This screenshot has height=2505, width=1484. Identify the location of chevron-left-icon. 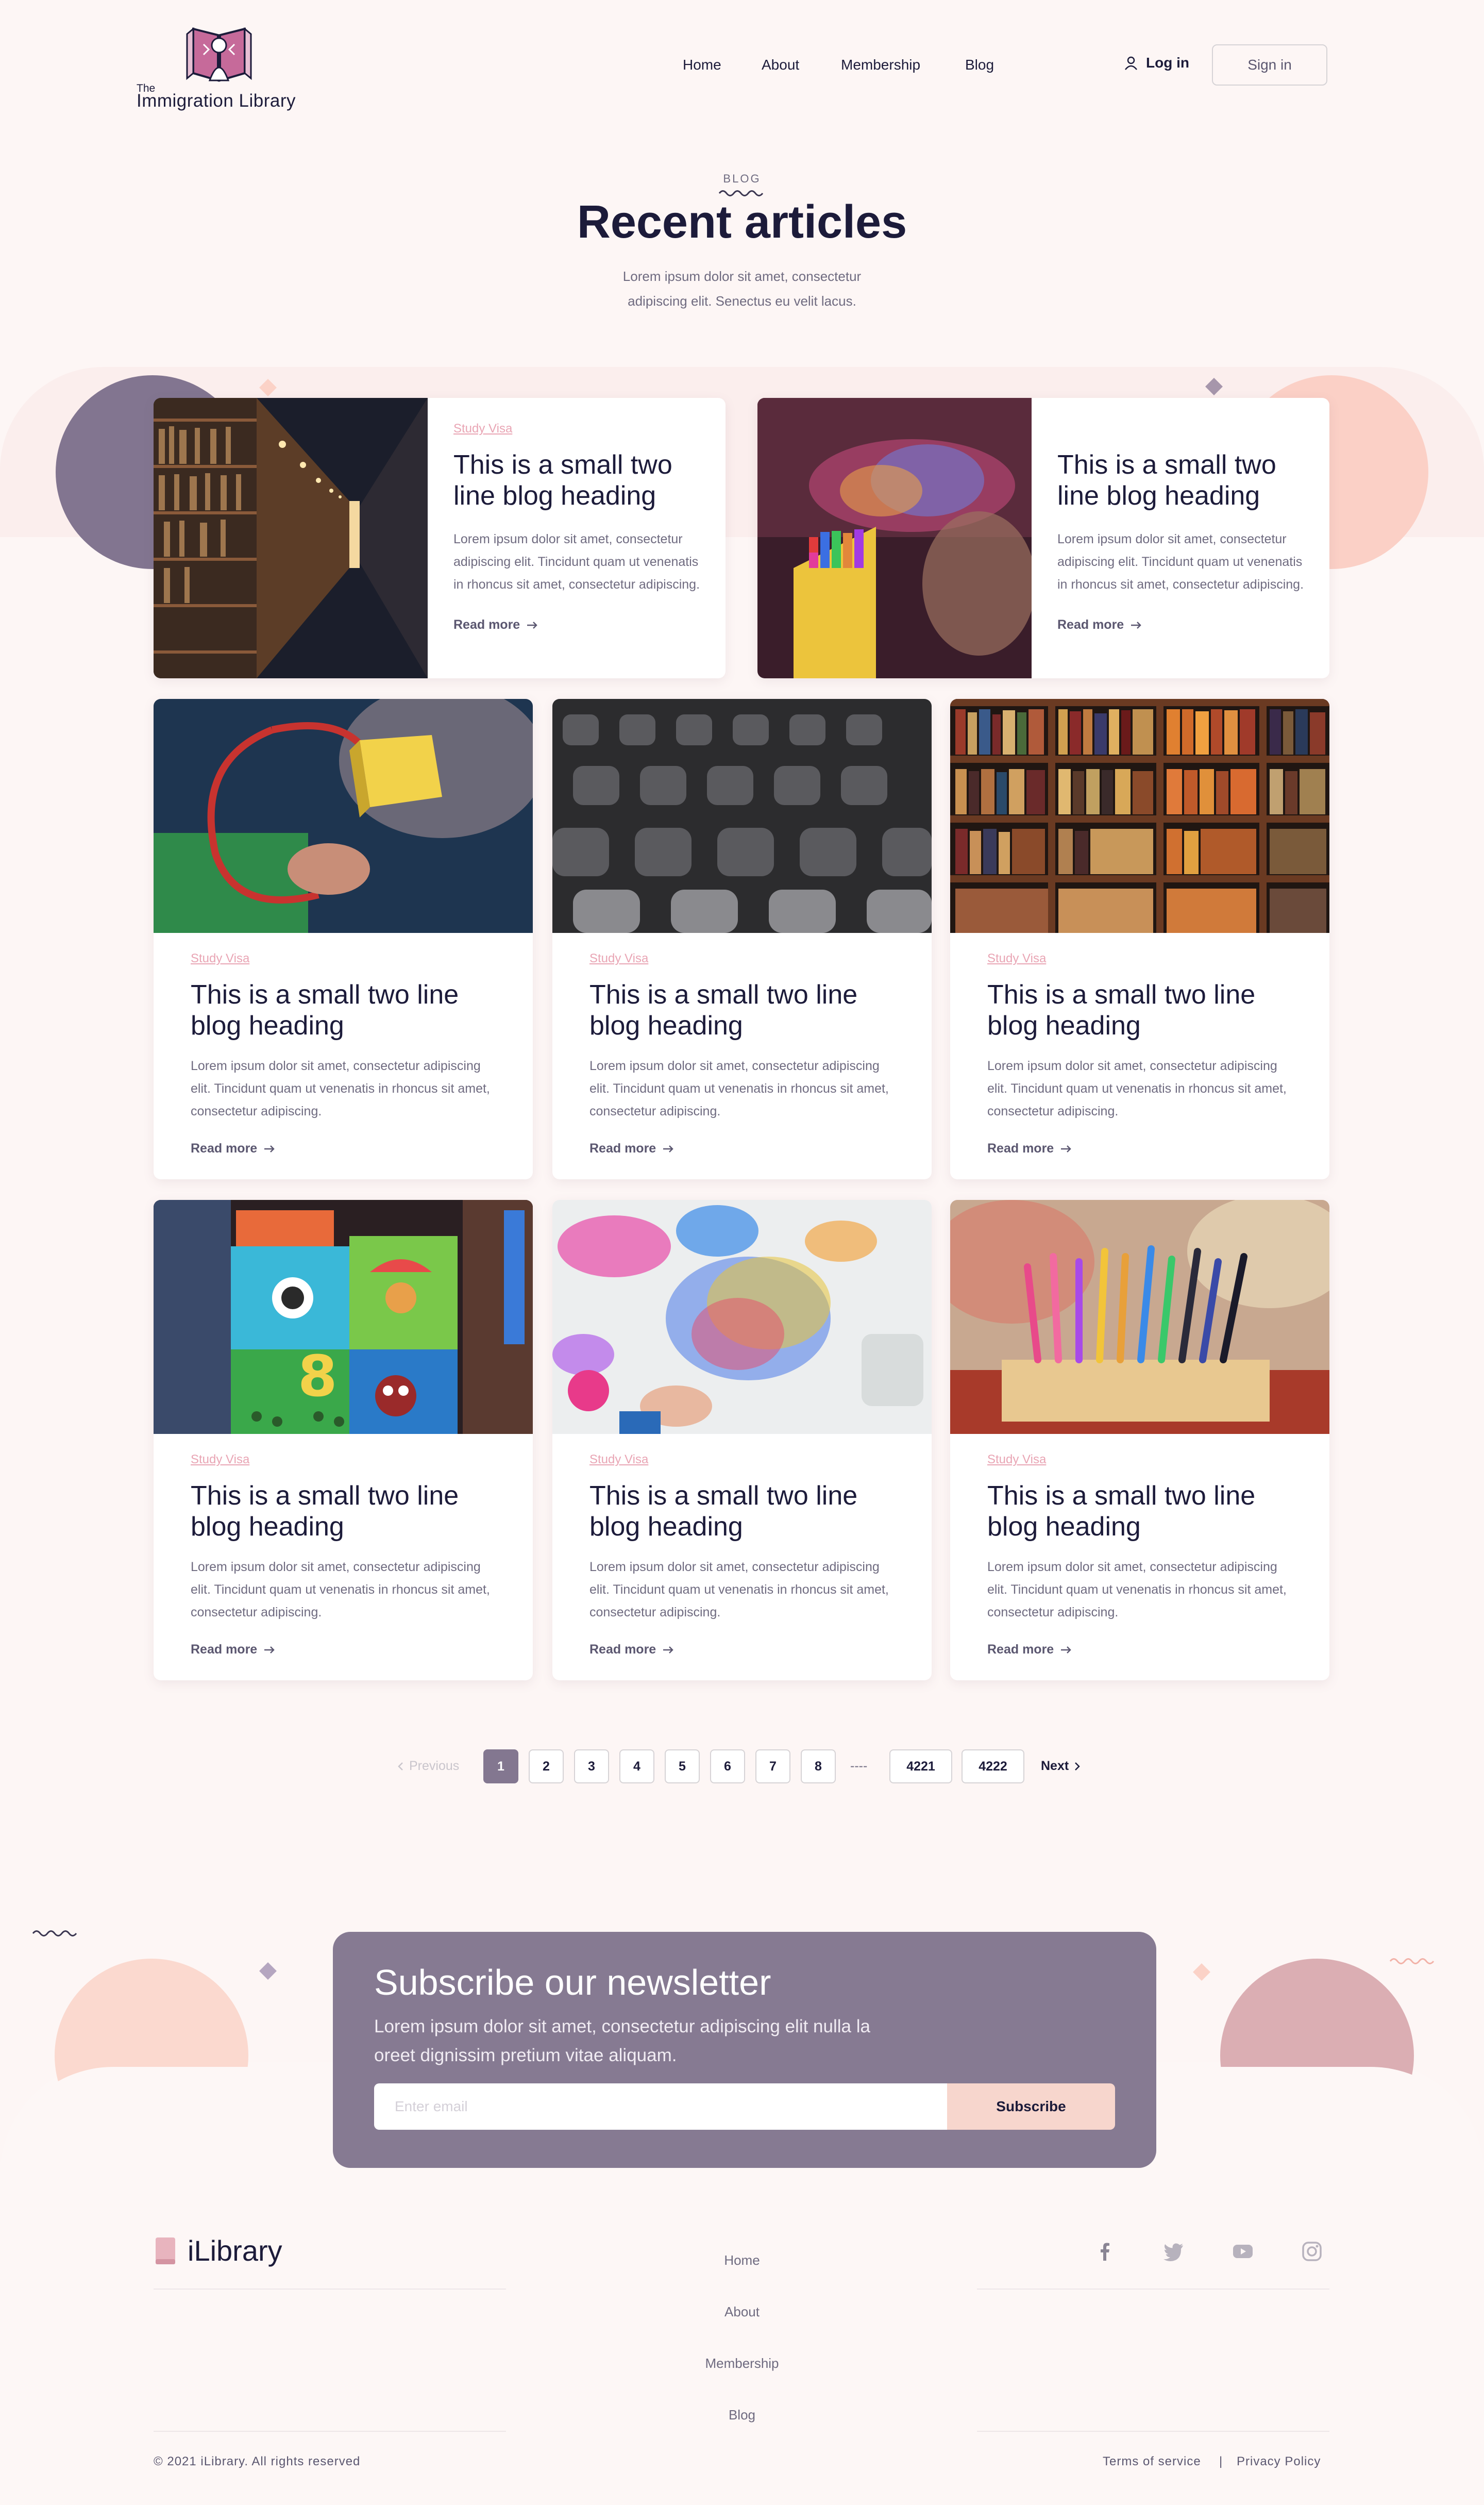
(400, 1766).